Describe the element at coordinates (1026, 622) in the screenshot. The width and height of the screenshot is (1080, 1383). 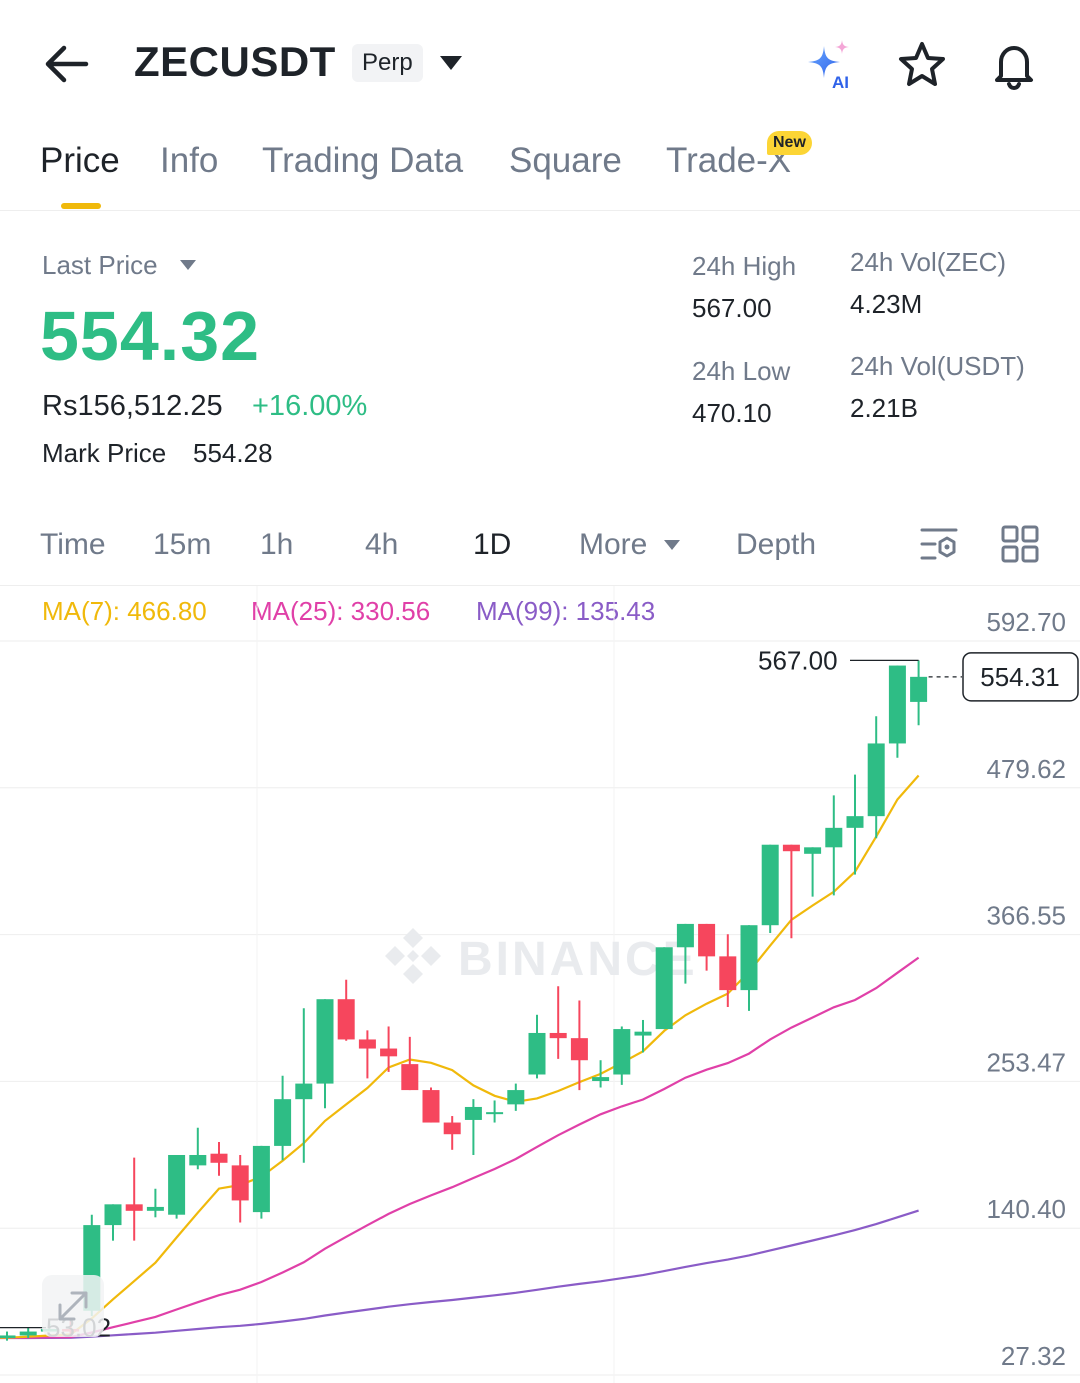
I see `y-axis-tick-label: 592.70` at that location.